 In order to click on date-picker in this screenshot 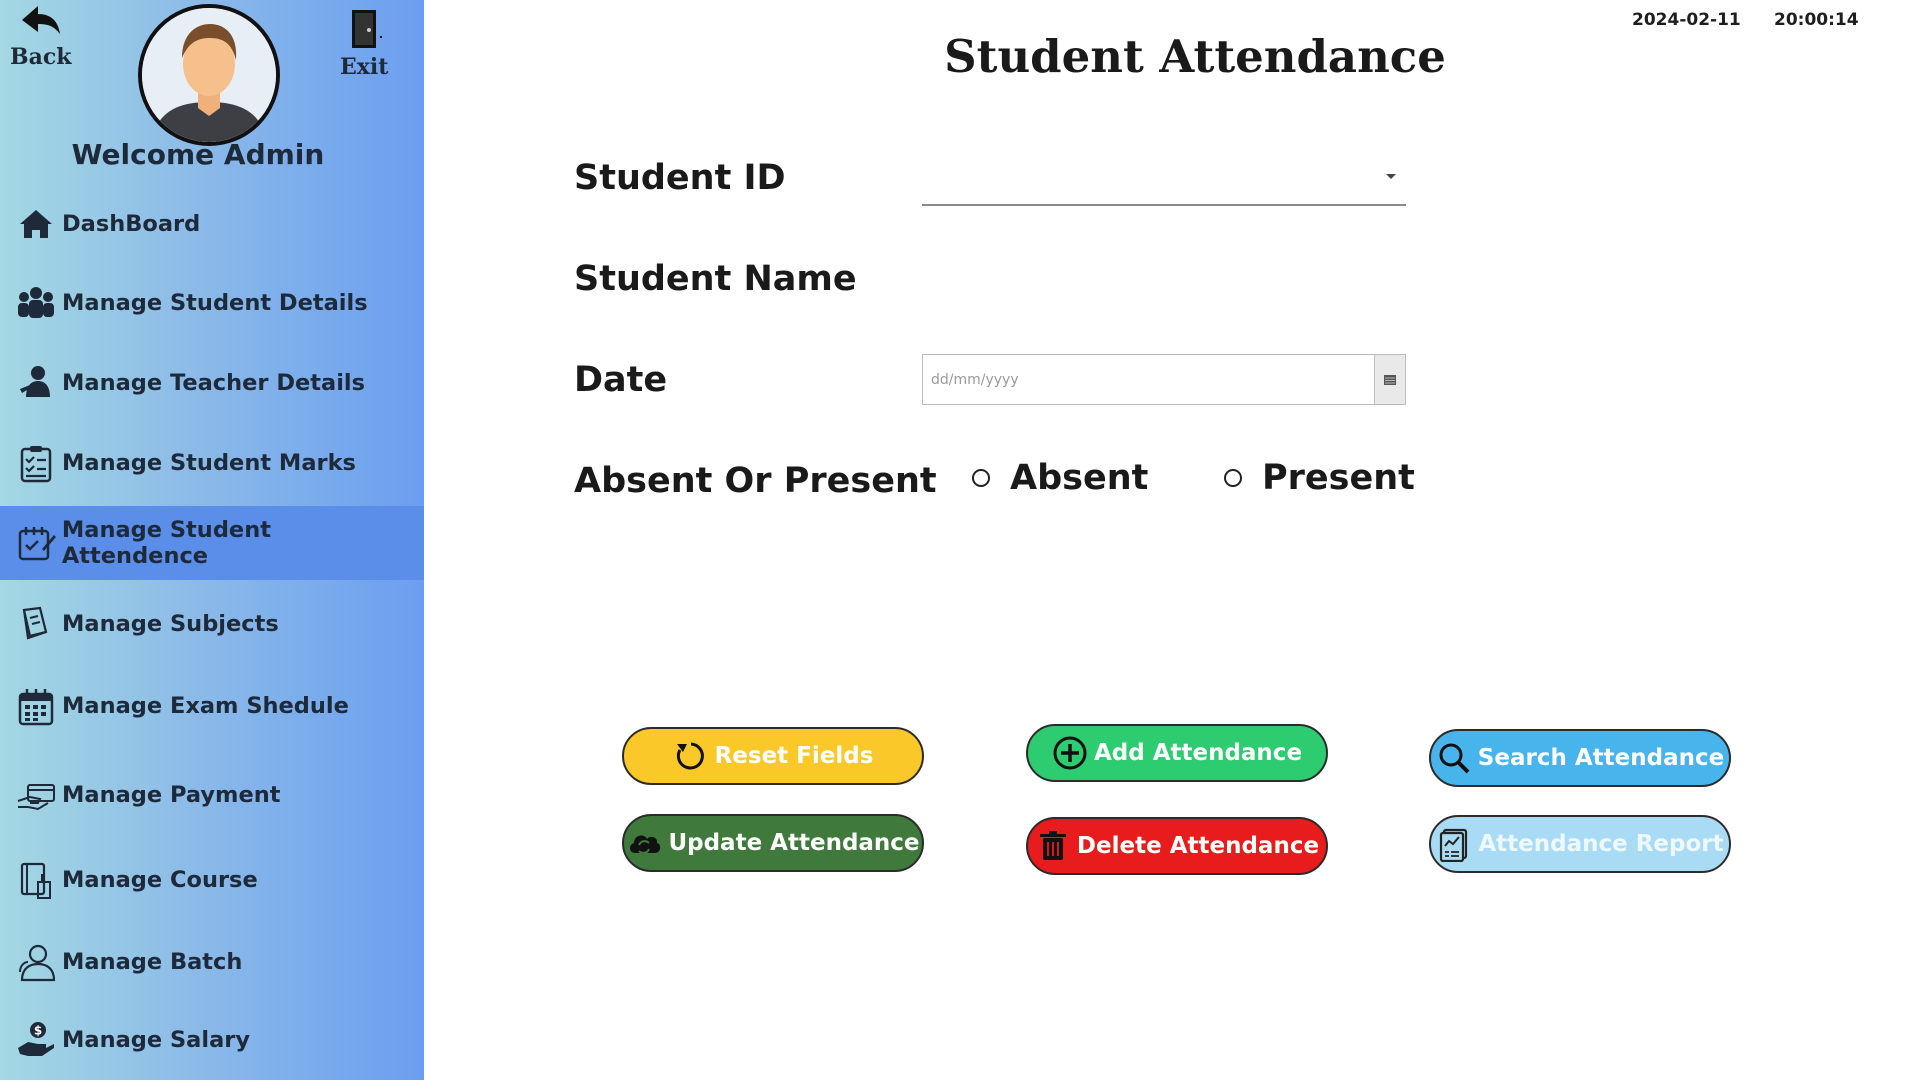, I will do `click(1164, 379)`.